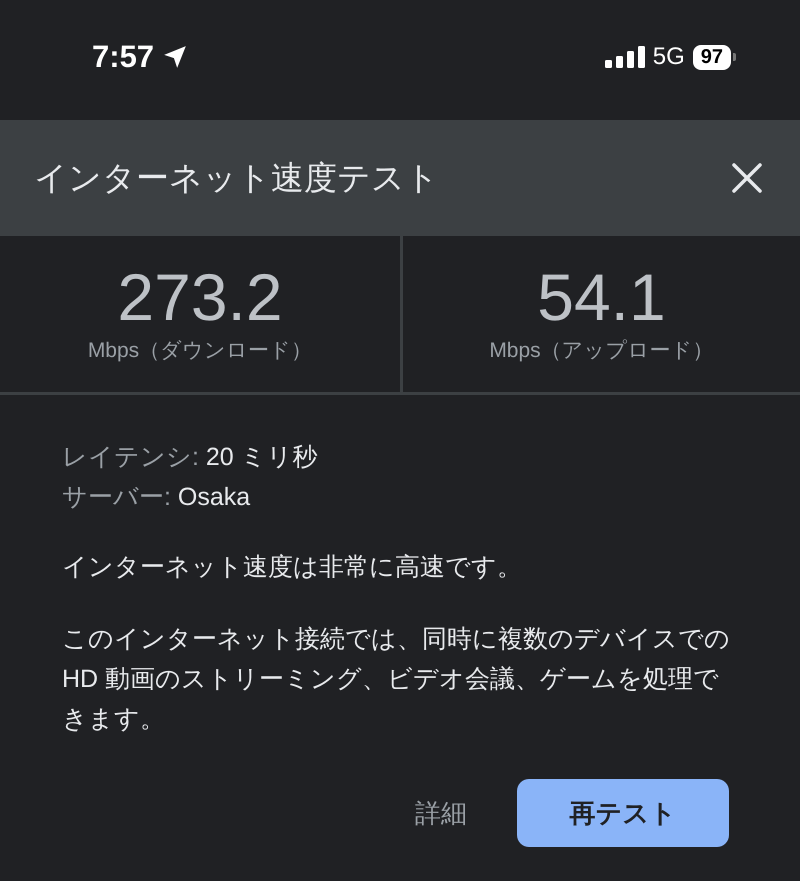 The image size is (800, 881). I want to click on summary-text: インターネット速度は非常に高速です。, so click(292, 567).